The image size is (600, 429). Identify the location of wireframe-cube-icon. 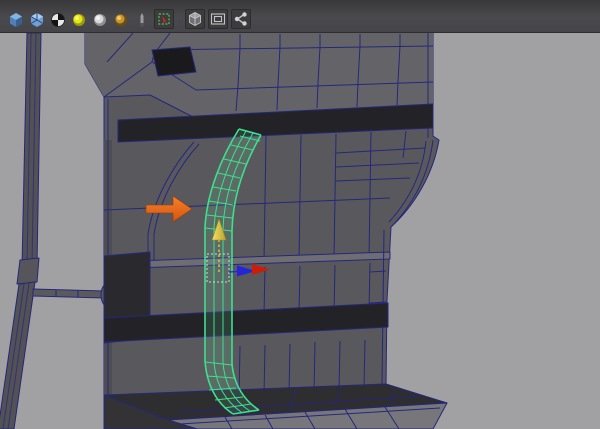
(37, 20).